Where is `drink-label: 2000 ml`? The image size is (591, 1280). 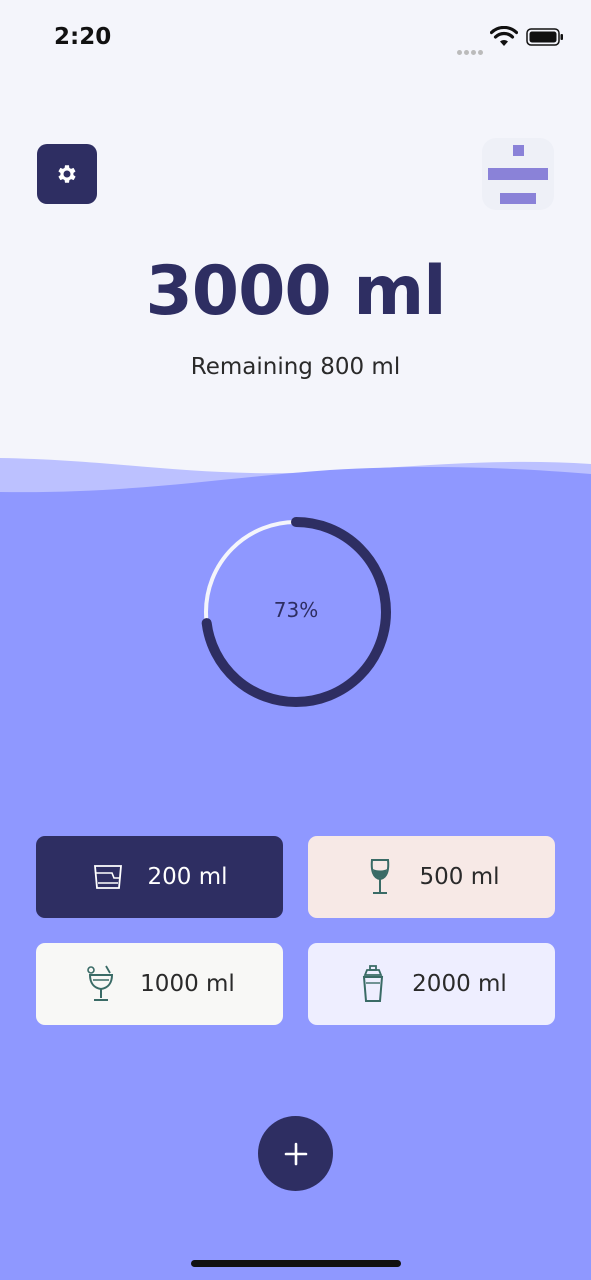
drink-label: 2000 ml is located at coordinates (459, 984).